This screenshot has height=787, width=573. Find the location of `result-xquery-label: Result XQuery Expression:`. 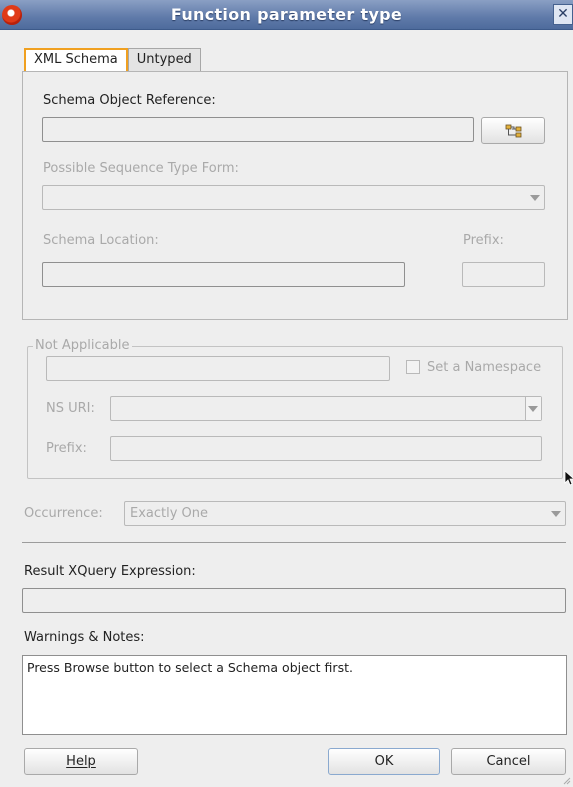

result-xquery-label: Result XQuery Expression: is located at coordinates (110, 571).